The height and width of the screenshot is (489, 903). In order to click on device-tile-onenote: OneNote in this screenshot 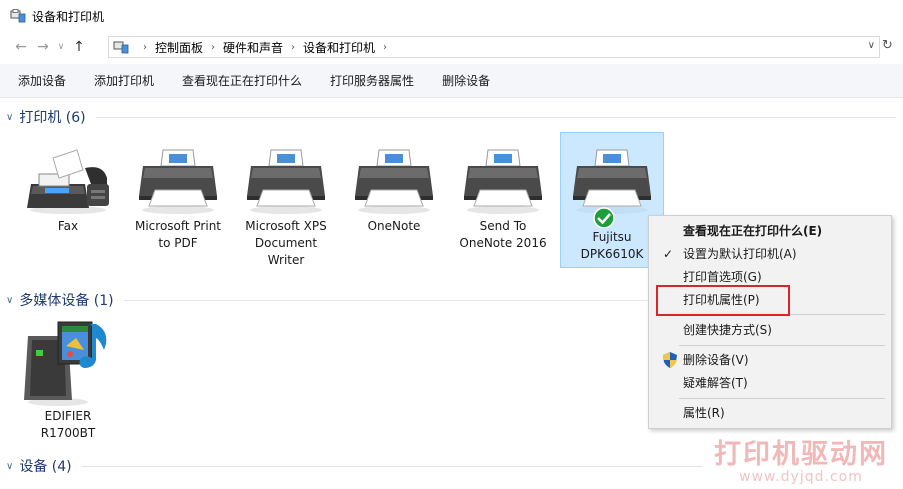, I will do `click(394, 189)`.